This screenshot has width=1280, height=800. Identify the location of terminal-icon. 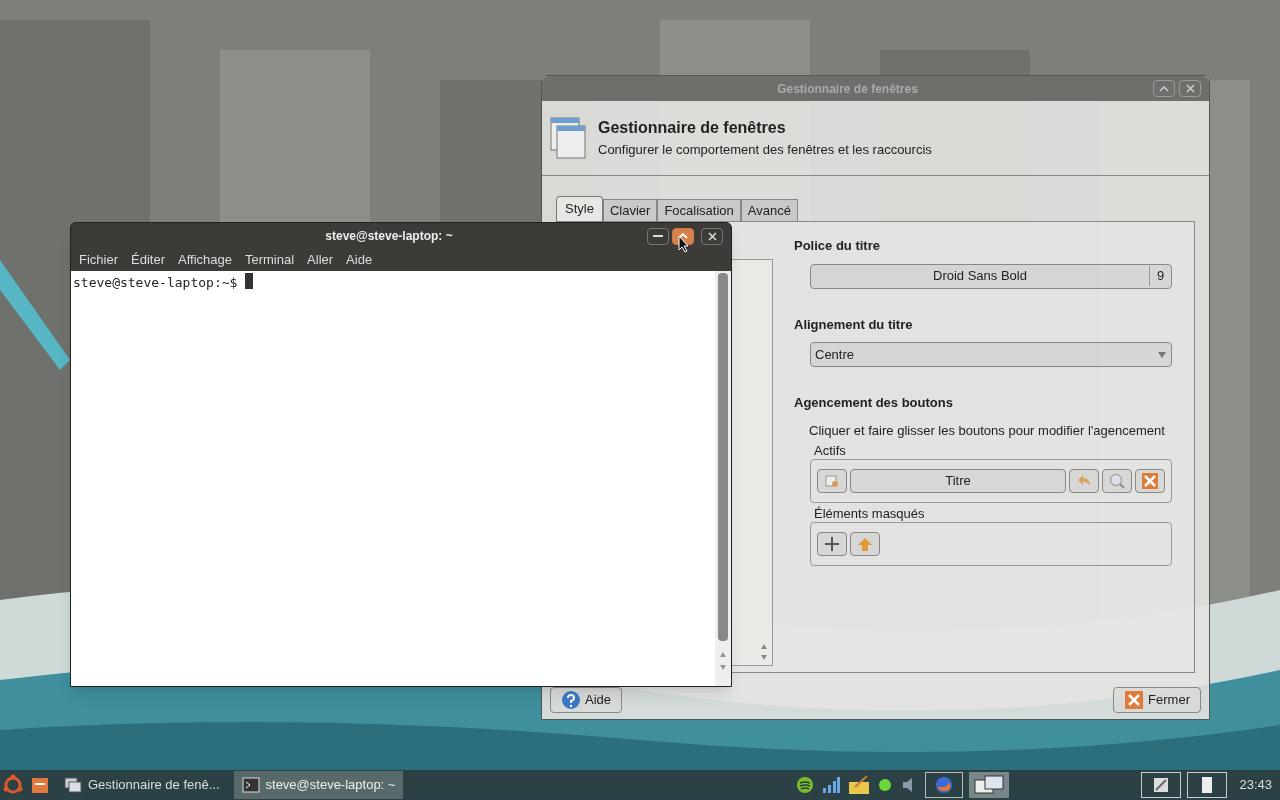
(250, 785).